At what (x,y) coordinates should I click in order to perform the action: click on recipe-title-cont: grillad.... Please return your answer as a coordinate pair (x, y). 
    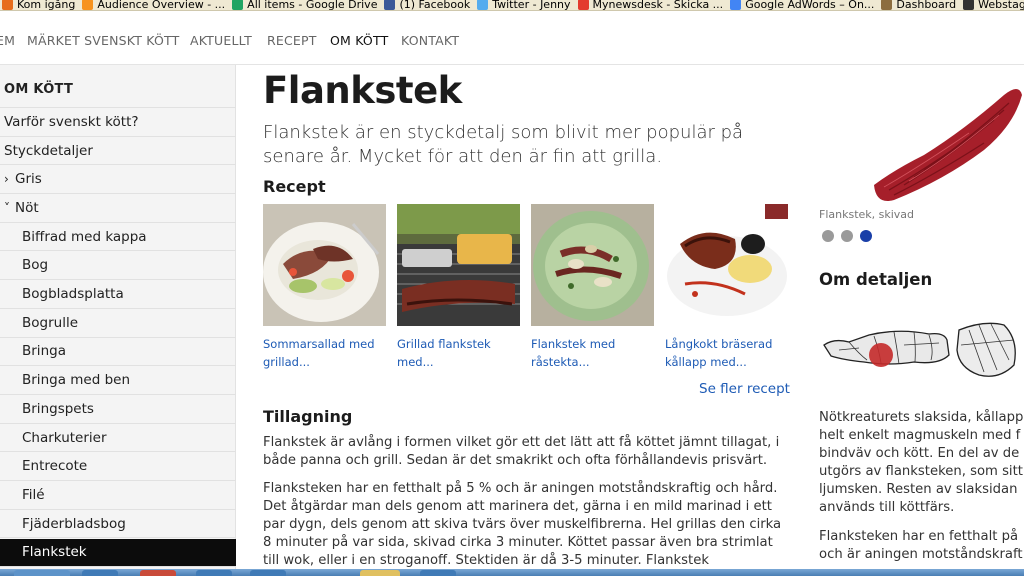
    Looking at the image, I should click on (324, 362).